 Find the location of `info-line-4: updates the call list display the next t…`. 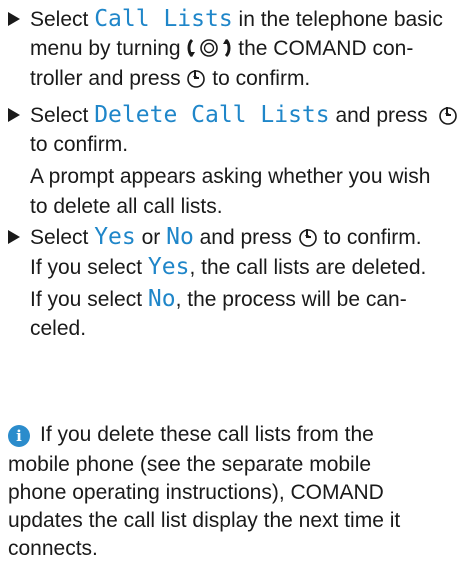

info-line-4: updates the call list display the next t… is located at coordinates (204, 520).